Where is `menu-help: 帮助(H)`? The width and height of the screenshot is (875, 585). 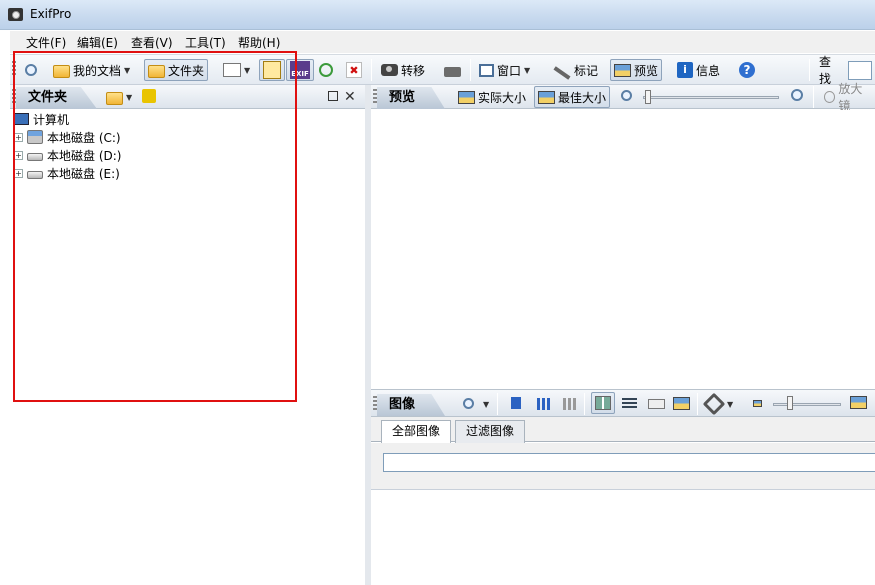 menu-help: 帮助(H) is located at coordinates (259, 42).